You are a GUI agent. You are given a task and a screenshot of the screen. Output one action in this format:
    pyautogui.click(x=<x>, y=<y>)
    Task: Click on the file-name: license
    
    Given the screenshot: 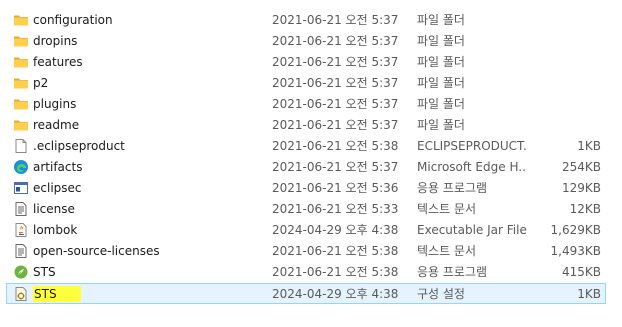 What is the action you would take?
    pyautogui.click(x=54, y=209)
    